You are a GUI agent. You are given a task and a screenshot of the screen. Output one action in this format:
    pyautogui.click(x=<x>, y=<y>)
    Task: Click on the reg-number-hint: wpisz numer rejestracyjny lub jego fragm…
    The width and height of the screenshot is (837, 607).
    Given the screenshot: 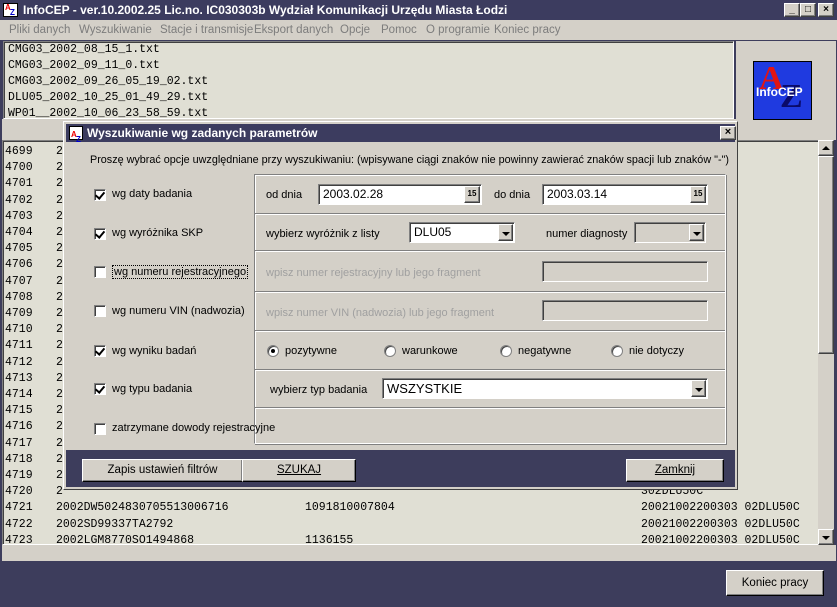 What is the action you would take?
    pyautogui.click(x=373, y=273)
    